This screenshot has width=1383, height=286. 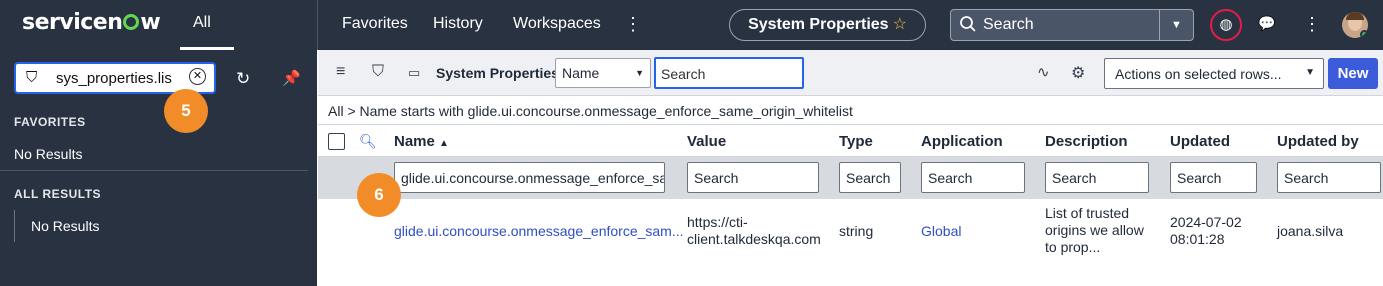 What do you see at coordinates (154, 170) in the screenshot?
I see `sidebar-divider` at bounding box center [154, 170].